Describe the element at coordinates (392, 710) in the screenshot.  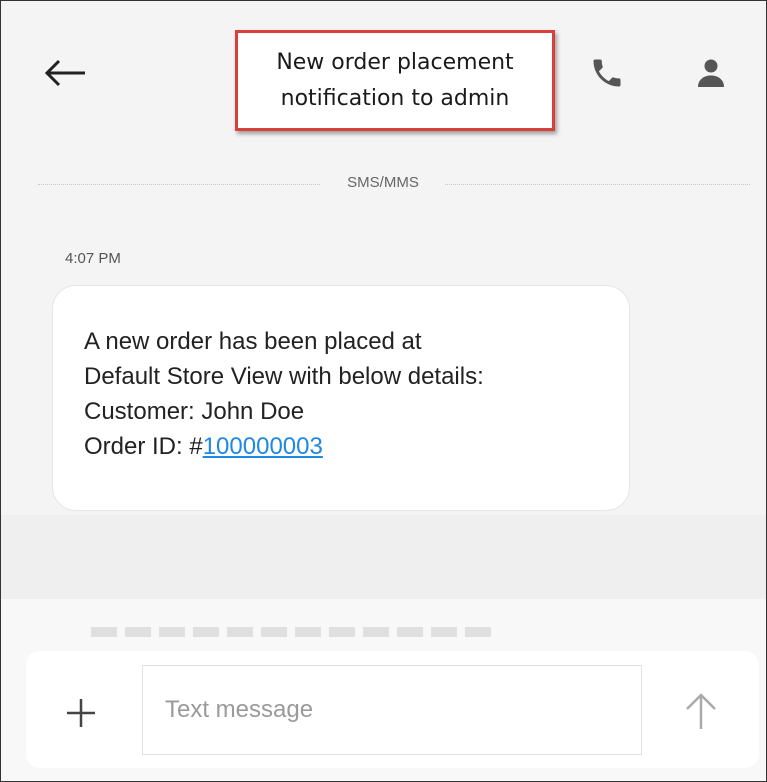
I see `text-message-input` at that location.